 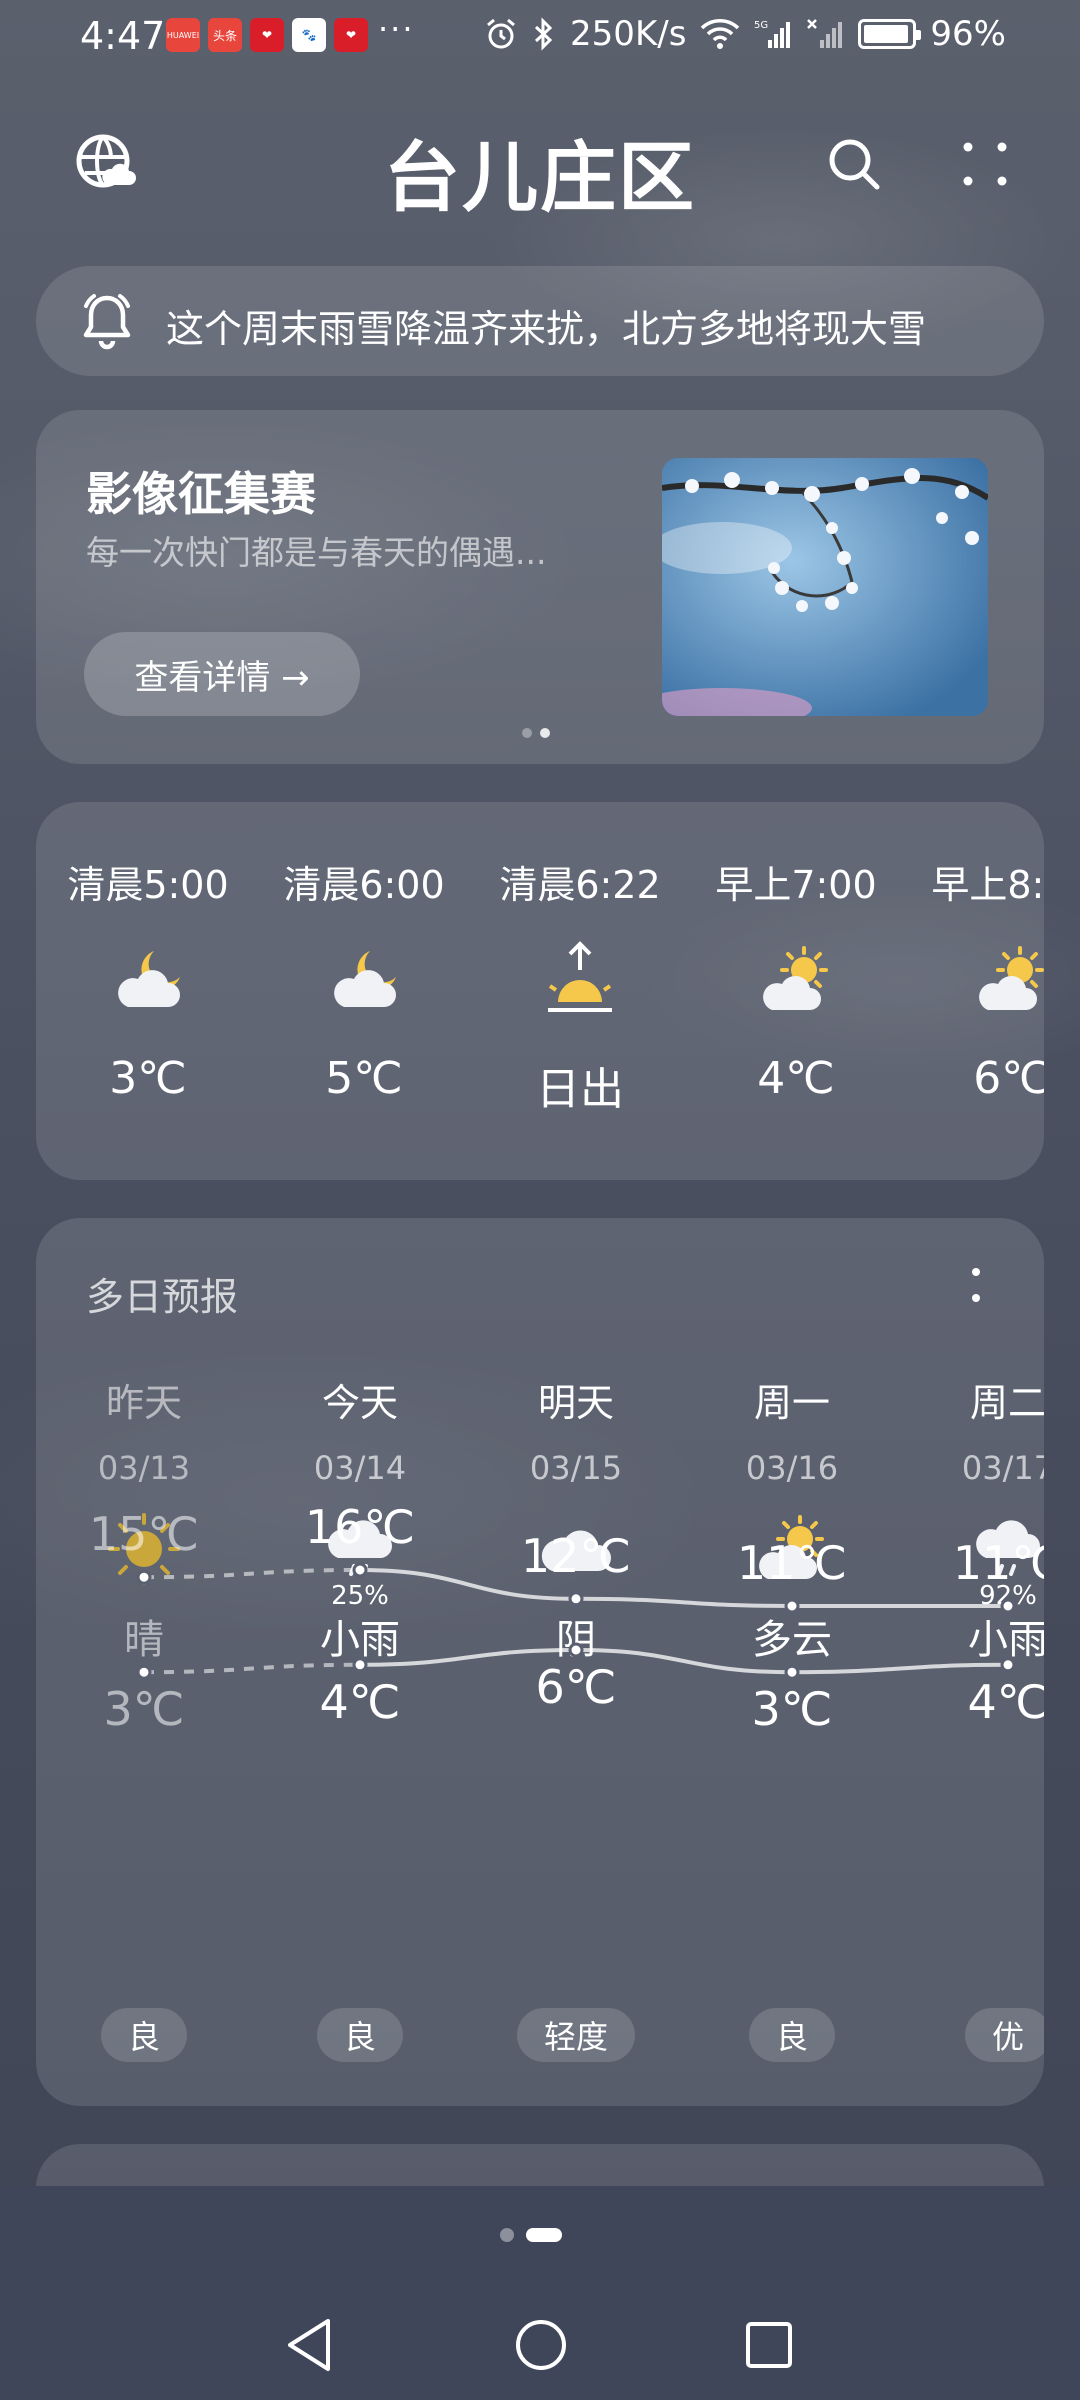 What do you see at coordinates (976, 1286) in the screenshot?
I see `daily-more-icon` at bounding box center [976, 1286].